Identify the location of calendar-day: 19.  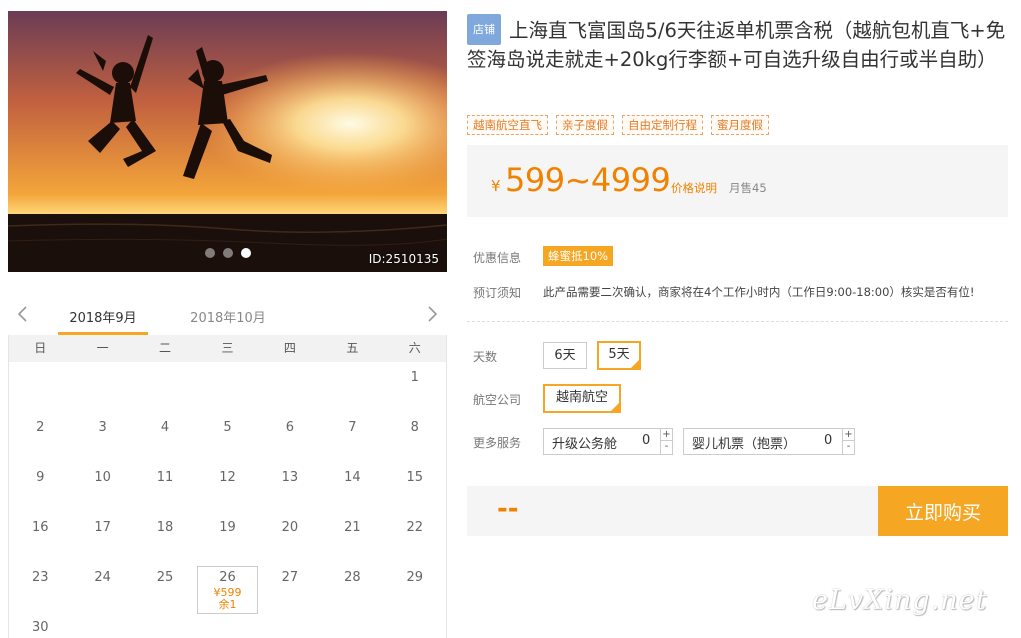
(227, 537).